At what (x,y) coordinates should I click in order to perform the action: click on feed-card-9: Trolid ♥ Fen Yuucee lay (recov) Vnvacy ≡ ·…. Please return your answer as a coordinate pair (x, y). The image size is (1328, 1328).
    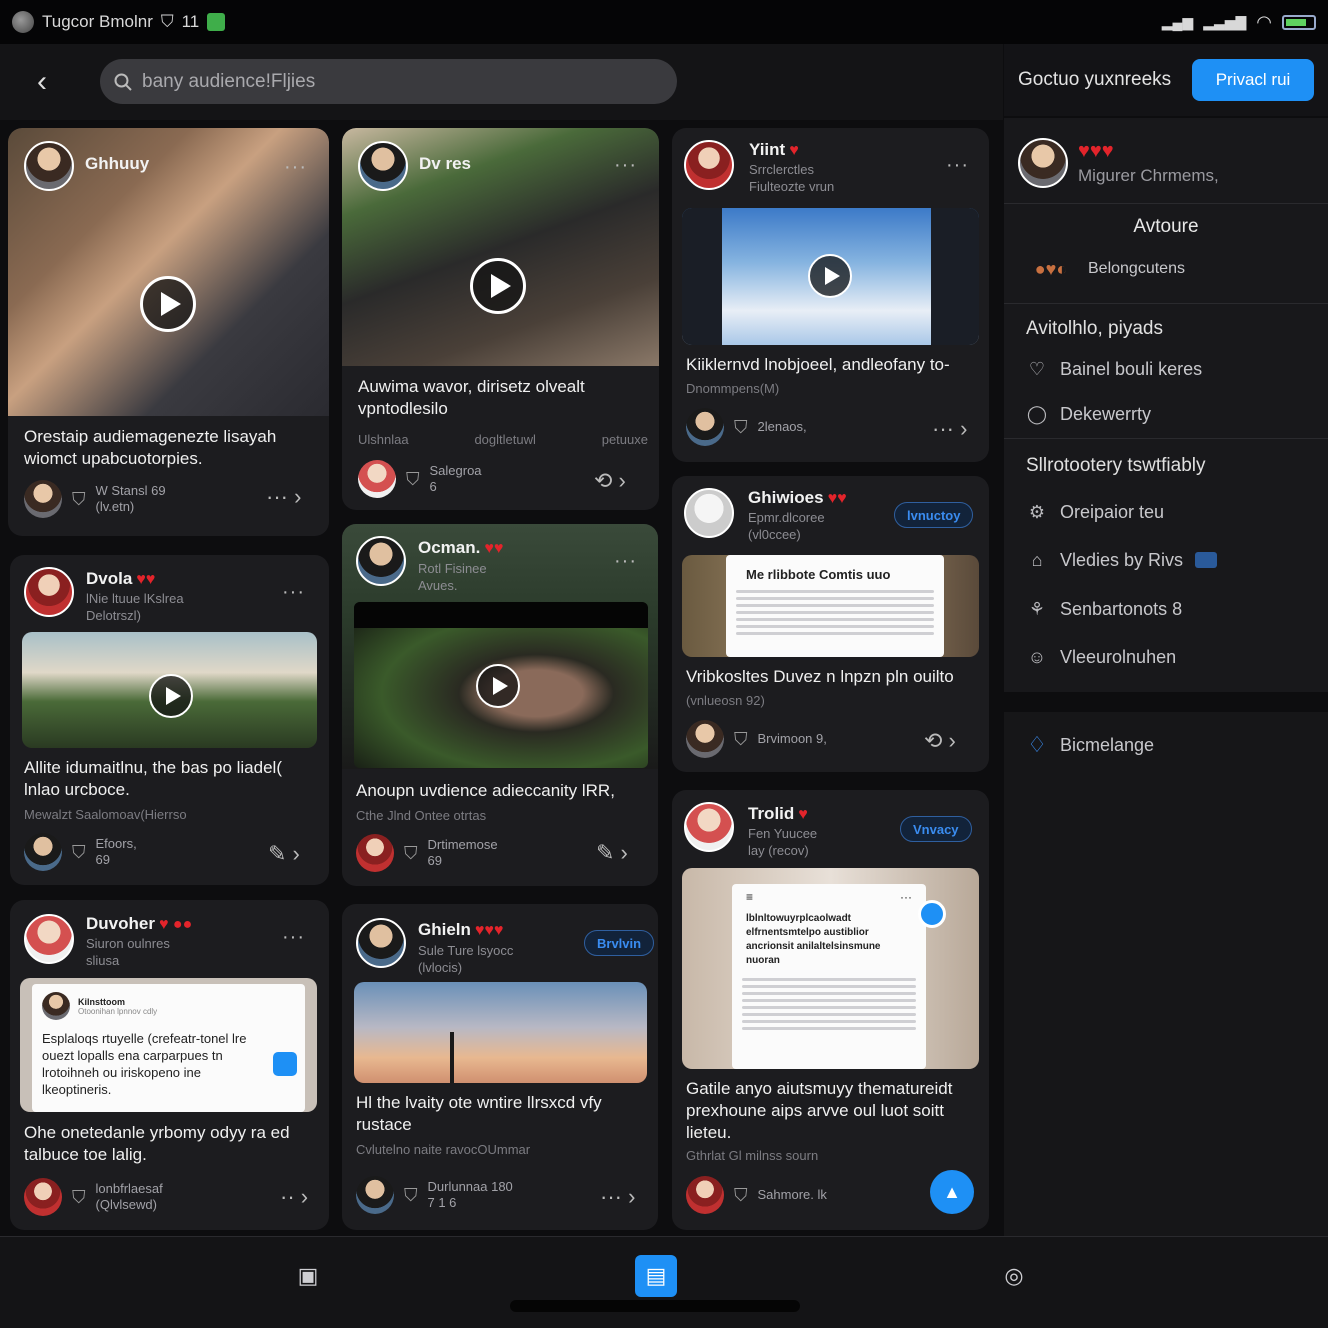
    Looking at the image, I should click on (830, 1010).